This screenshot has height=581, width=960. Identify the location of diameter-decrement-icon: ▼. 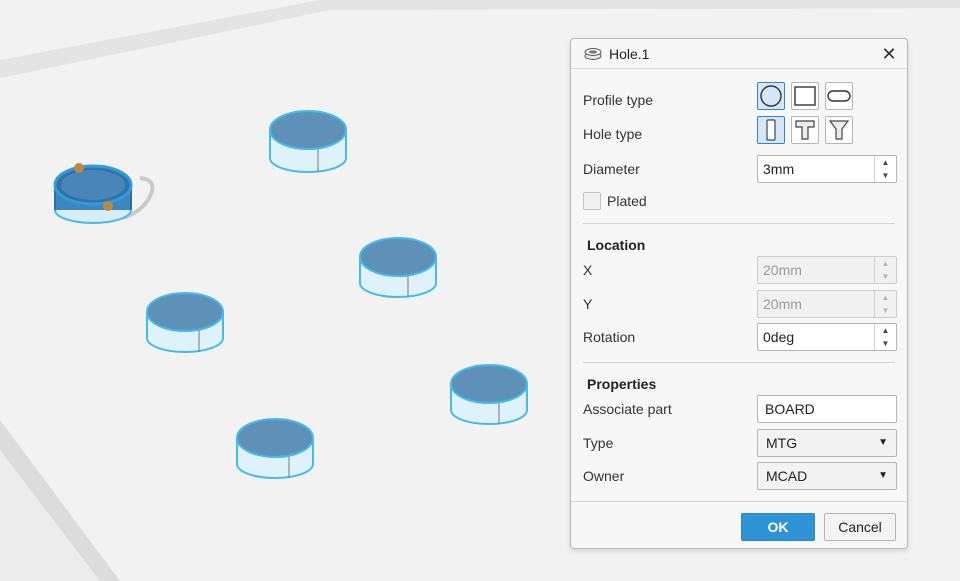
(885, 175).